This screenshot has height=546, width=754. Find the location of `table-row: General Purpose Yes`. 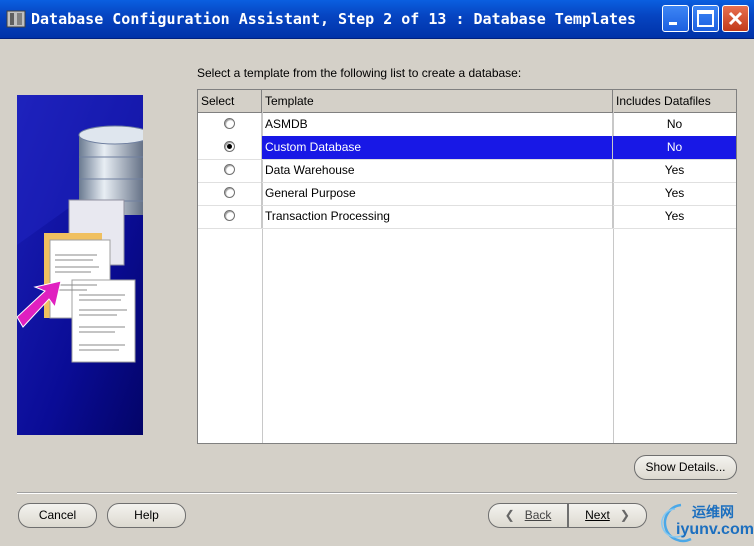

table-row: General Purpose Yes is located at coordinates (467, 194).